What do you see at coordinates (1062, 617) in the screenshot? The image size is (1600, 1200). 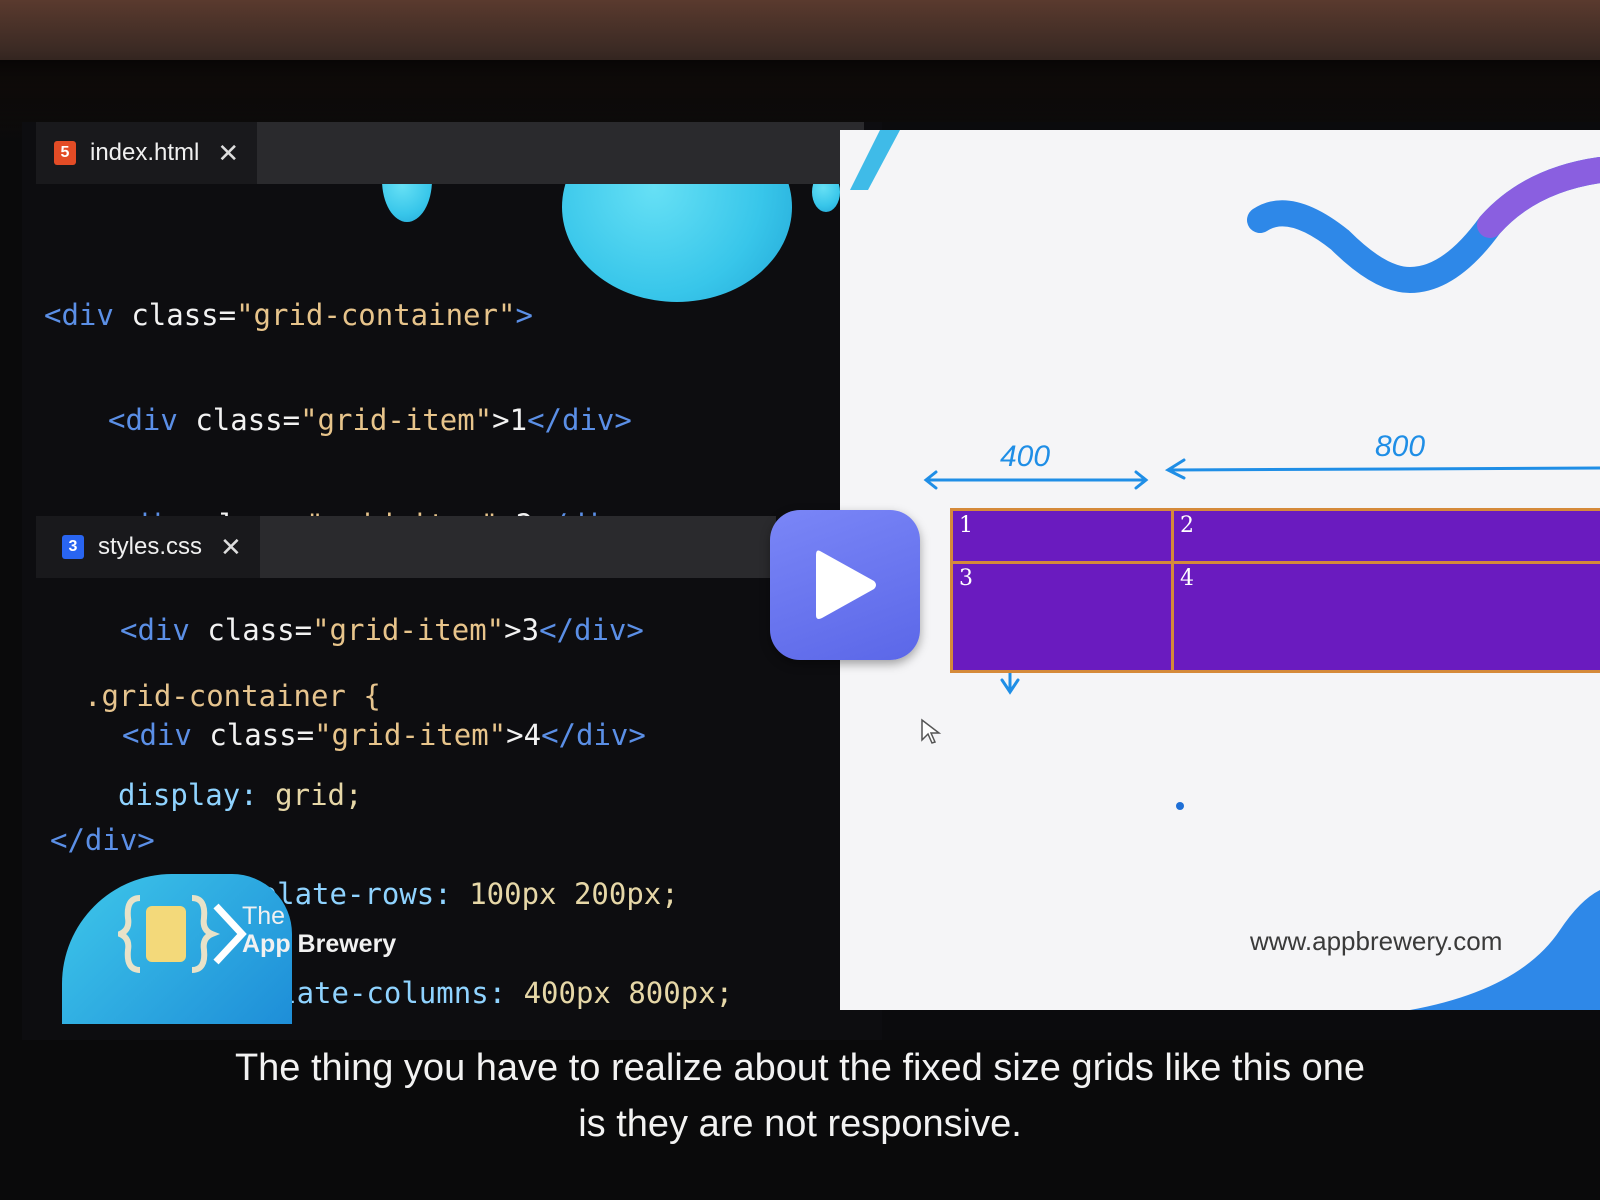 I see `grid-cell-3: 3` at bounding box center [1062, 617].